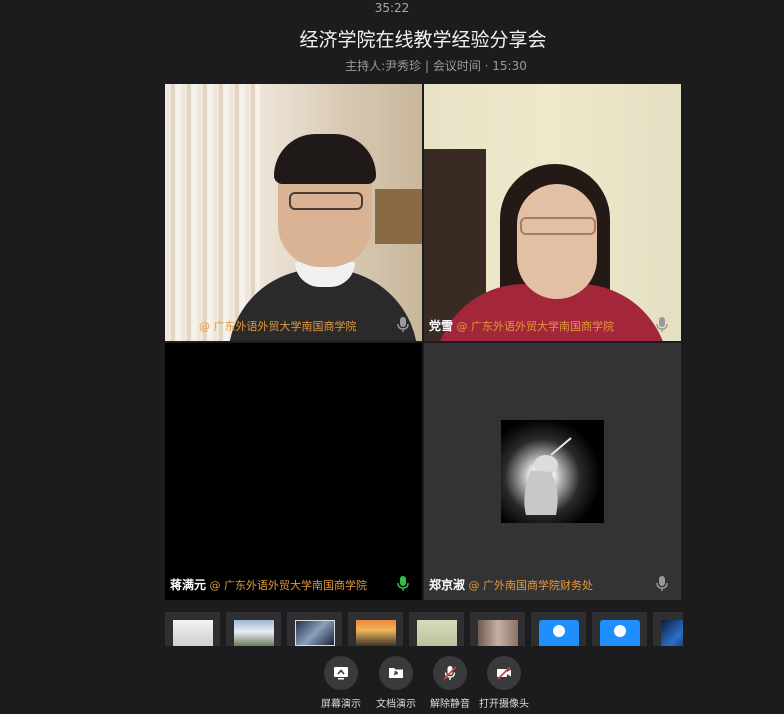 This screenshot has height=714, width=784. I want to click on avatar, so click(552, 471).